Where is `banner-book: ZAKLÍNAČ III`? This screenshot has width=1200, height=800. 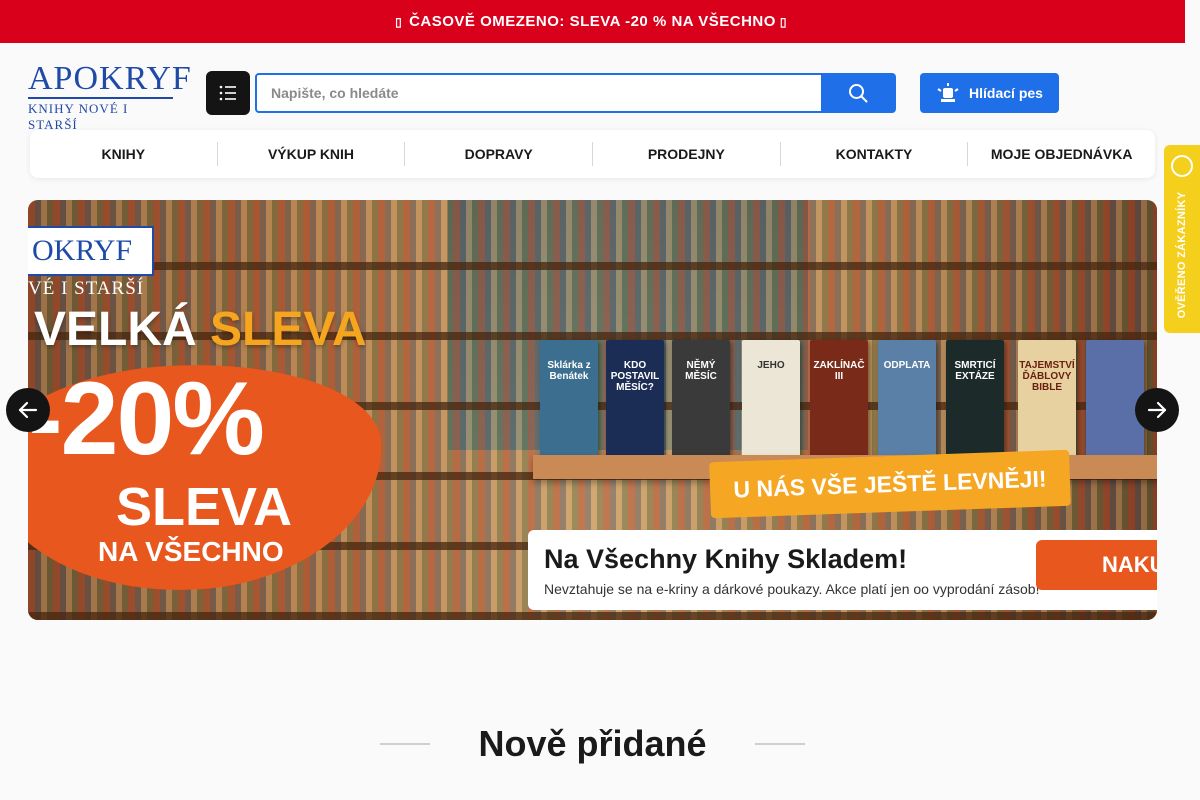 banner-book: ZAKLÍNAČ III is located at coordinates (839, 400).